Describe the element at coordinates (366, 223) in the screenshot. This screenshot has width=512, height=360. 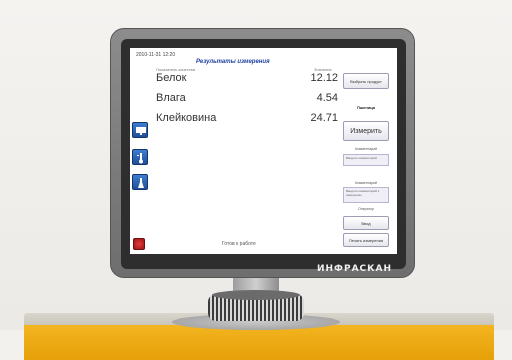
I see `enter-button: Ввод` at that location.